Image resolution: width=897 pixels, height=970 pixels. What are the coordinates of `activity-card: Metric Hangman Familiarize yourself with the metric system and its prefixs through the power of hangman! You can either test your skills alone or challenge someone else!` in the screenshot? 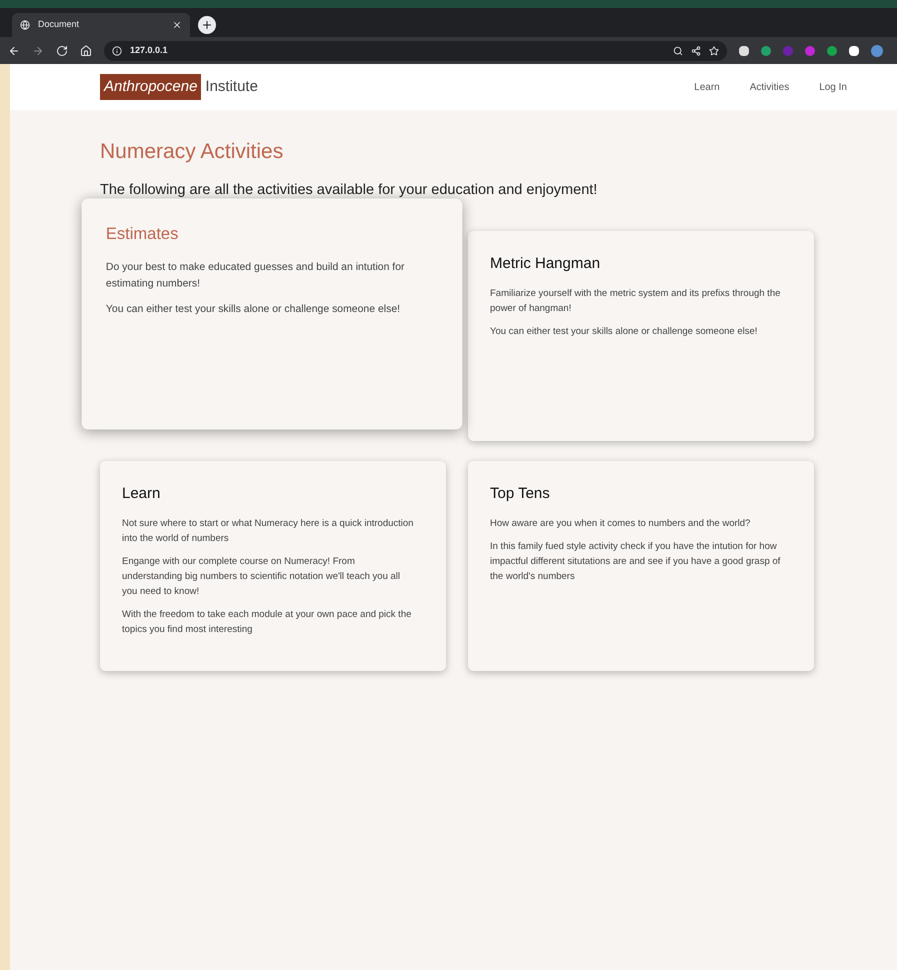 It's located at (641, 336).